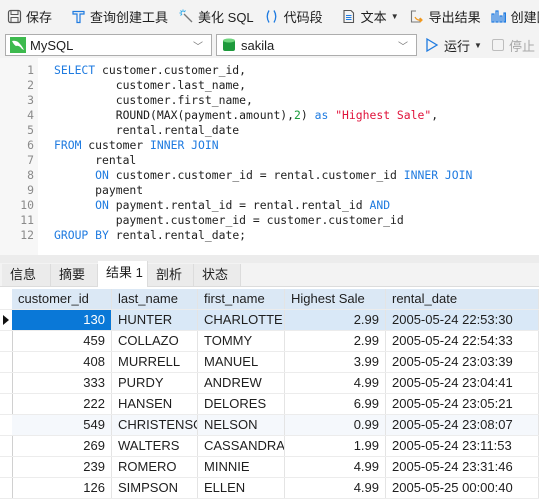  Describe the element at coordinates (62, 488) in the screenshot. I see `cell-customer-id: 126` at that location.